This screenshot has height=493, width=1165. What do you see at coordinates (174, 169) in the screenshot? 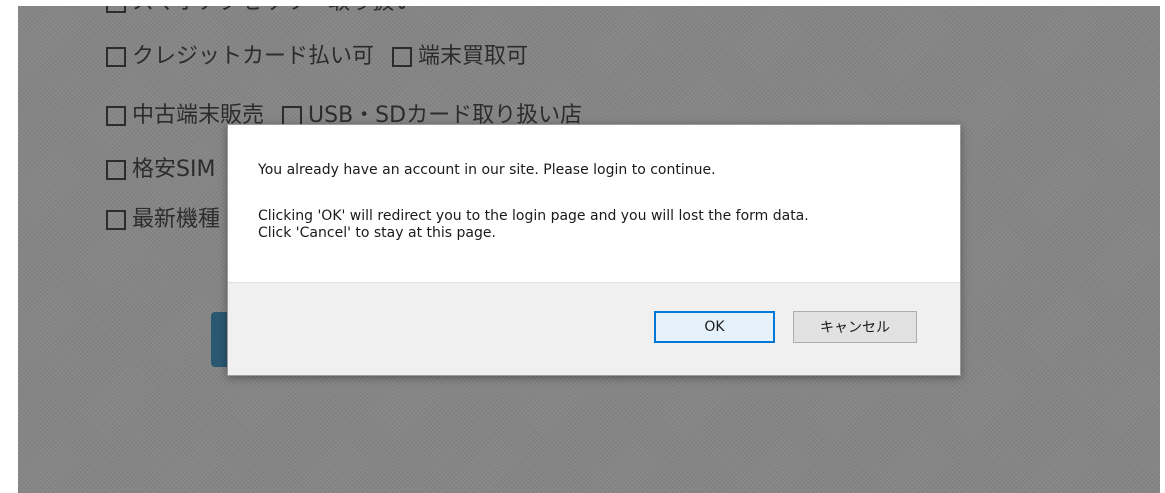
I see `checkbox-label: 格安SIM` at bounding box center [174, 169].